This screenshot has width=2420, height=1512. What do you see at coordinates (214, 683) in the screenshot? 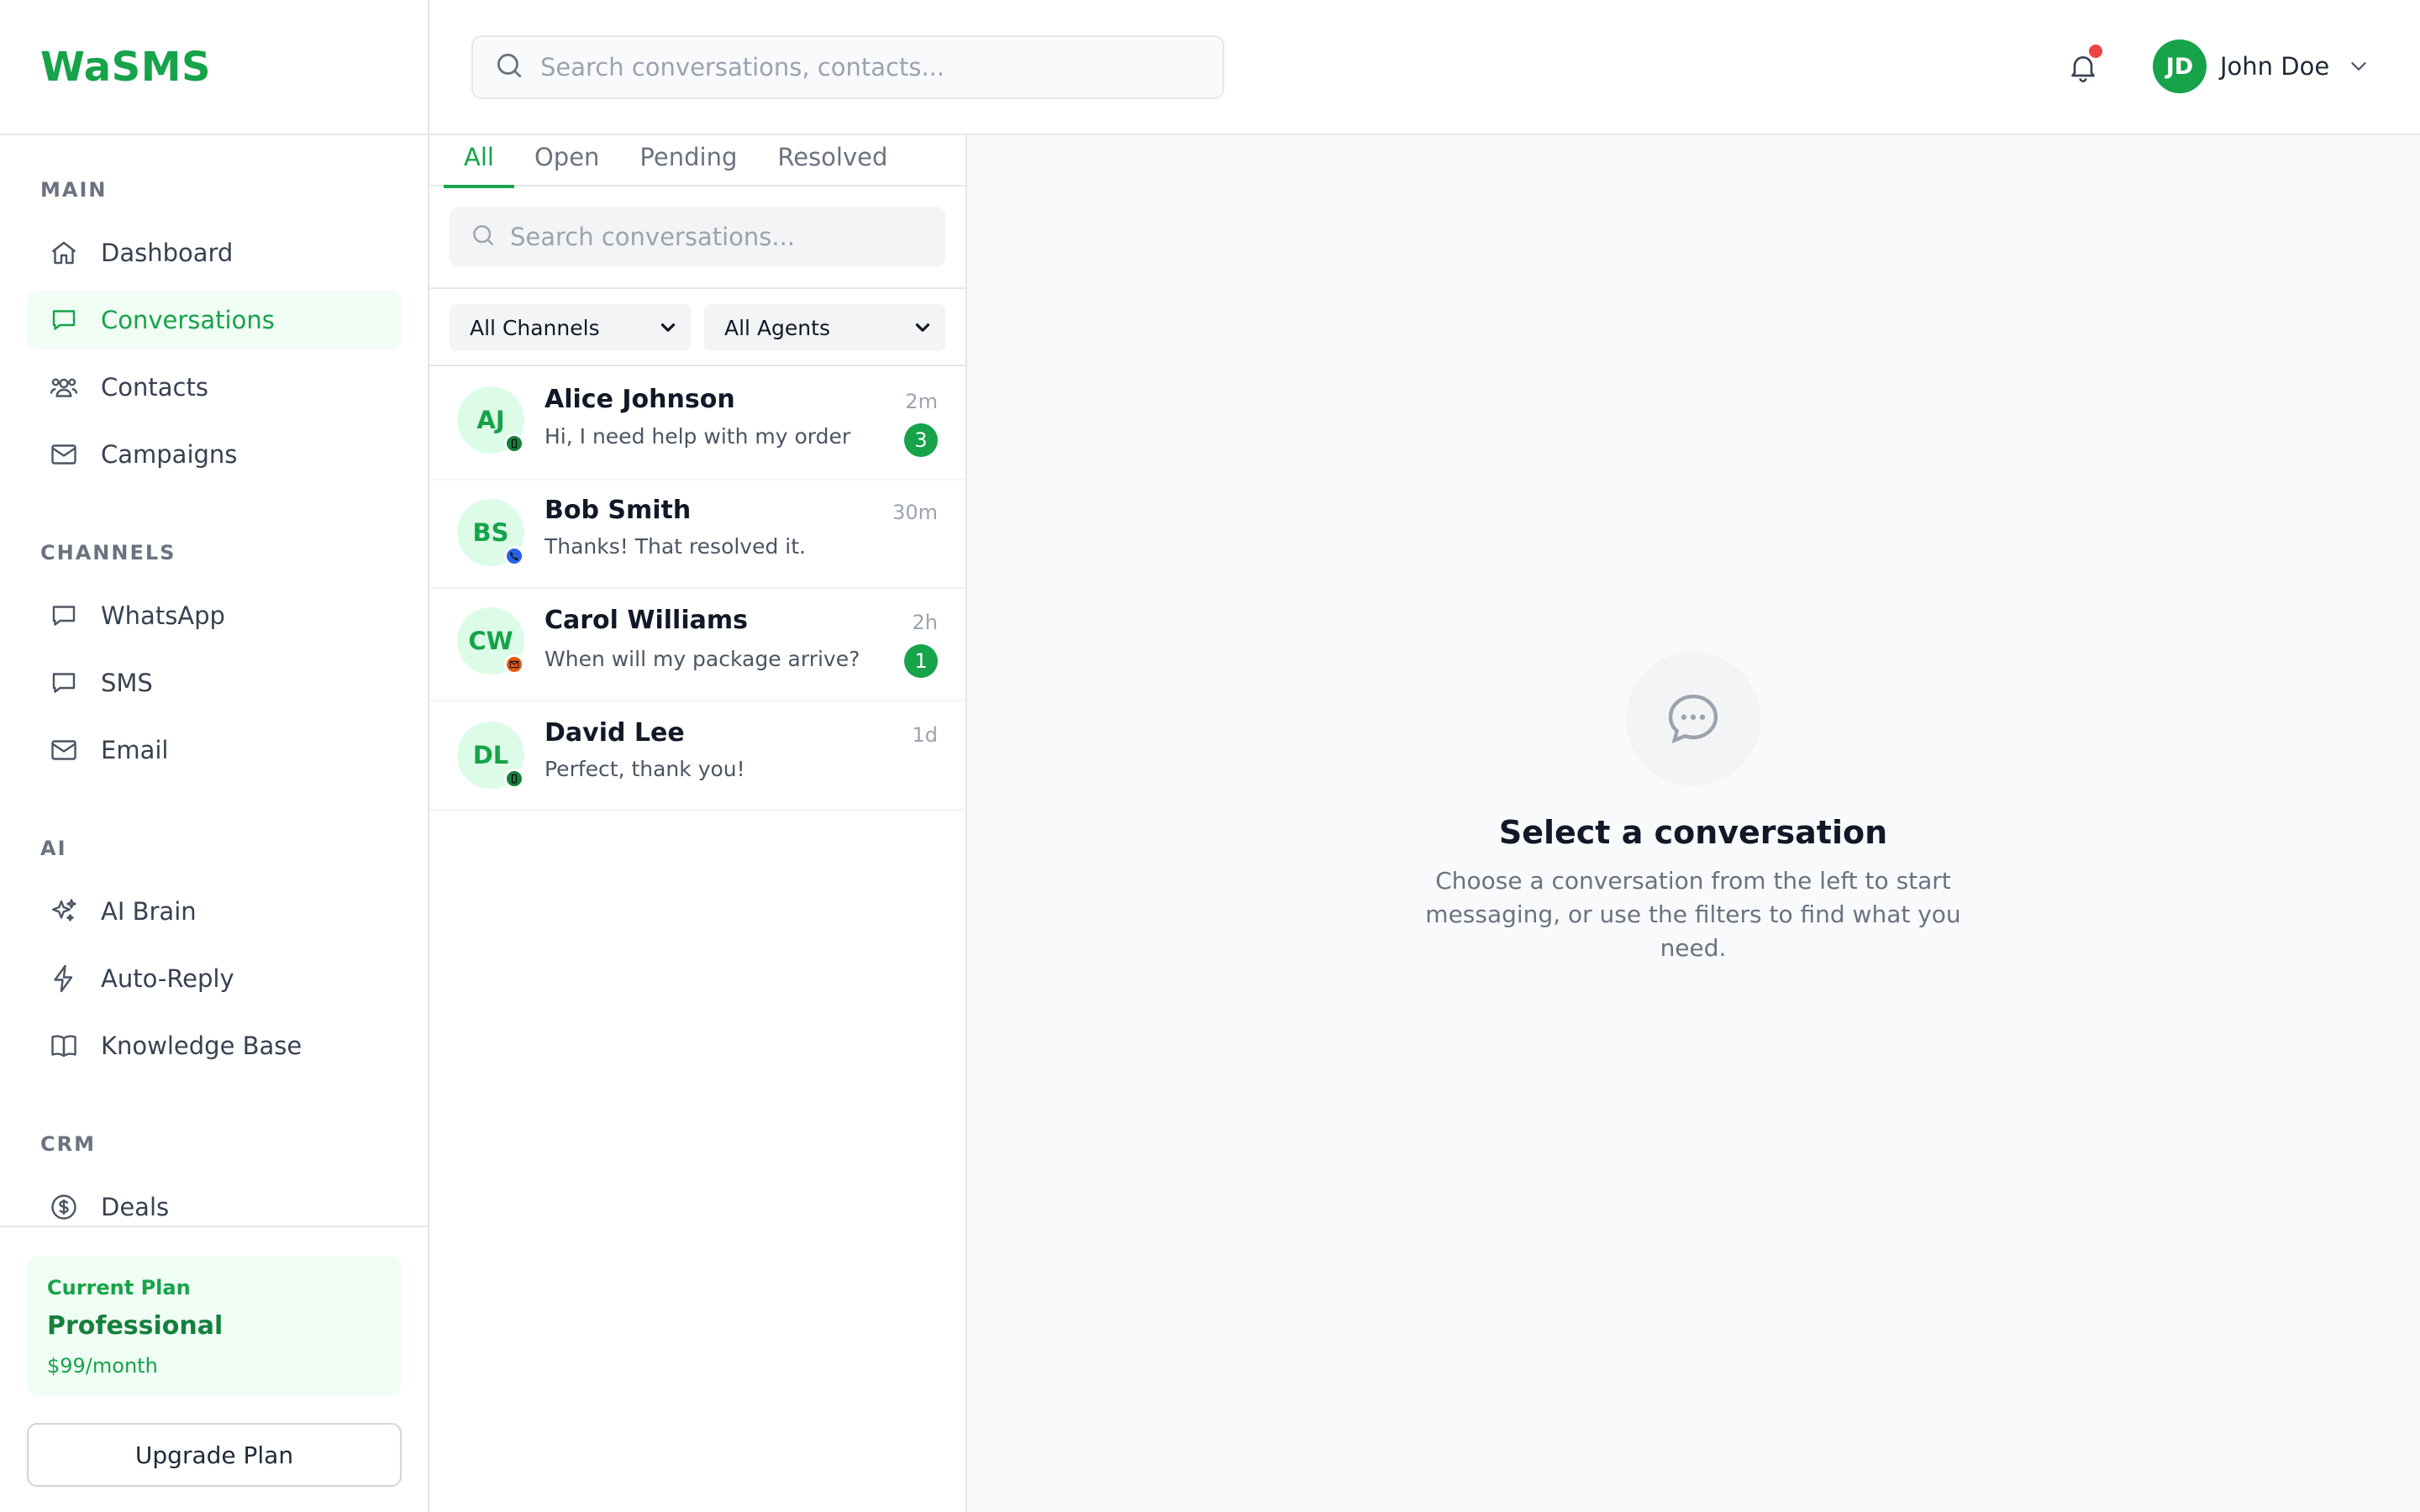
I see `sidebar-item-sms: SMS` at bounding box center [214, 683].